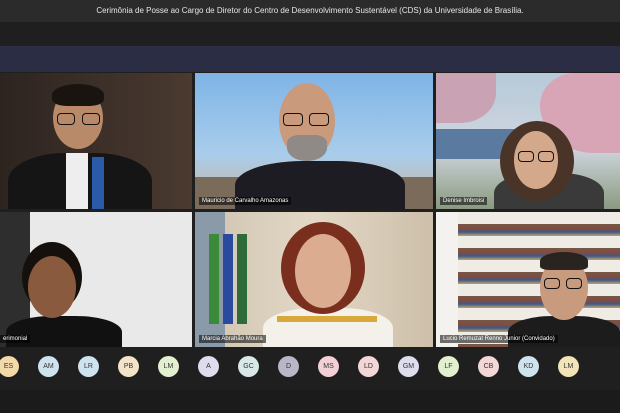 The image size is (620, 413). I want to click on participant-avatar: LD, so click(368, 366).